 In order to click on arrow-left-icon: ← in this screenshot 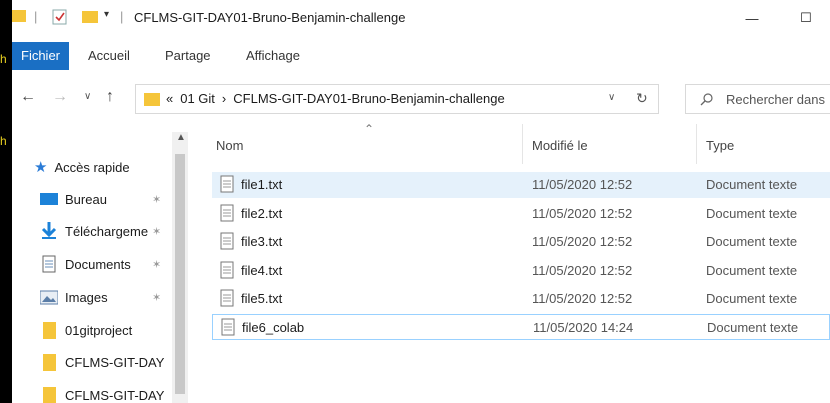, I will do `click(28, 96)`.